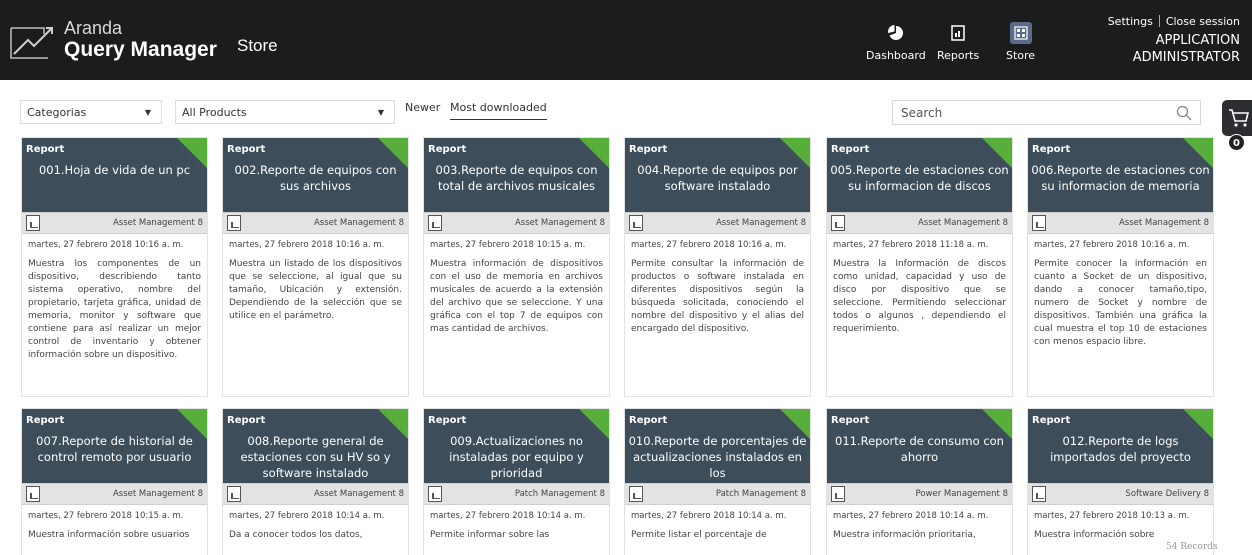  Describe the element at coordinates (1203, 21) in the screenshot. I see `close-session-link: Close session` at that location.